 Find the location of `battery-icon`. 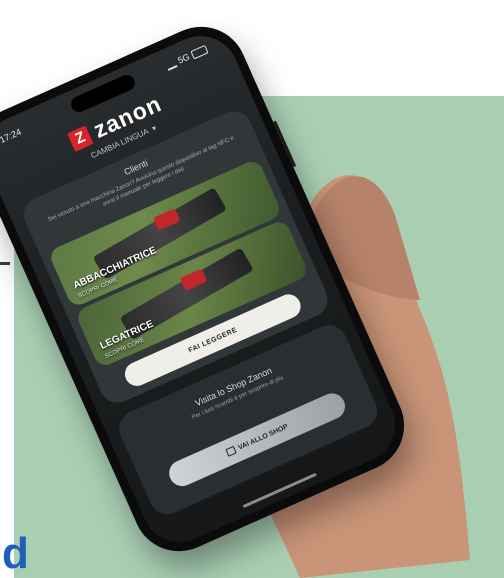

battery-icon is located at coordinates (199, 52).